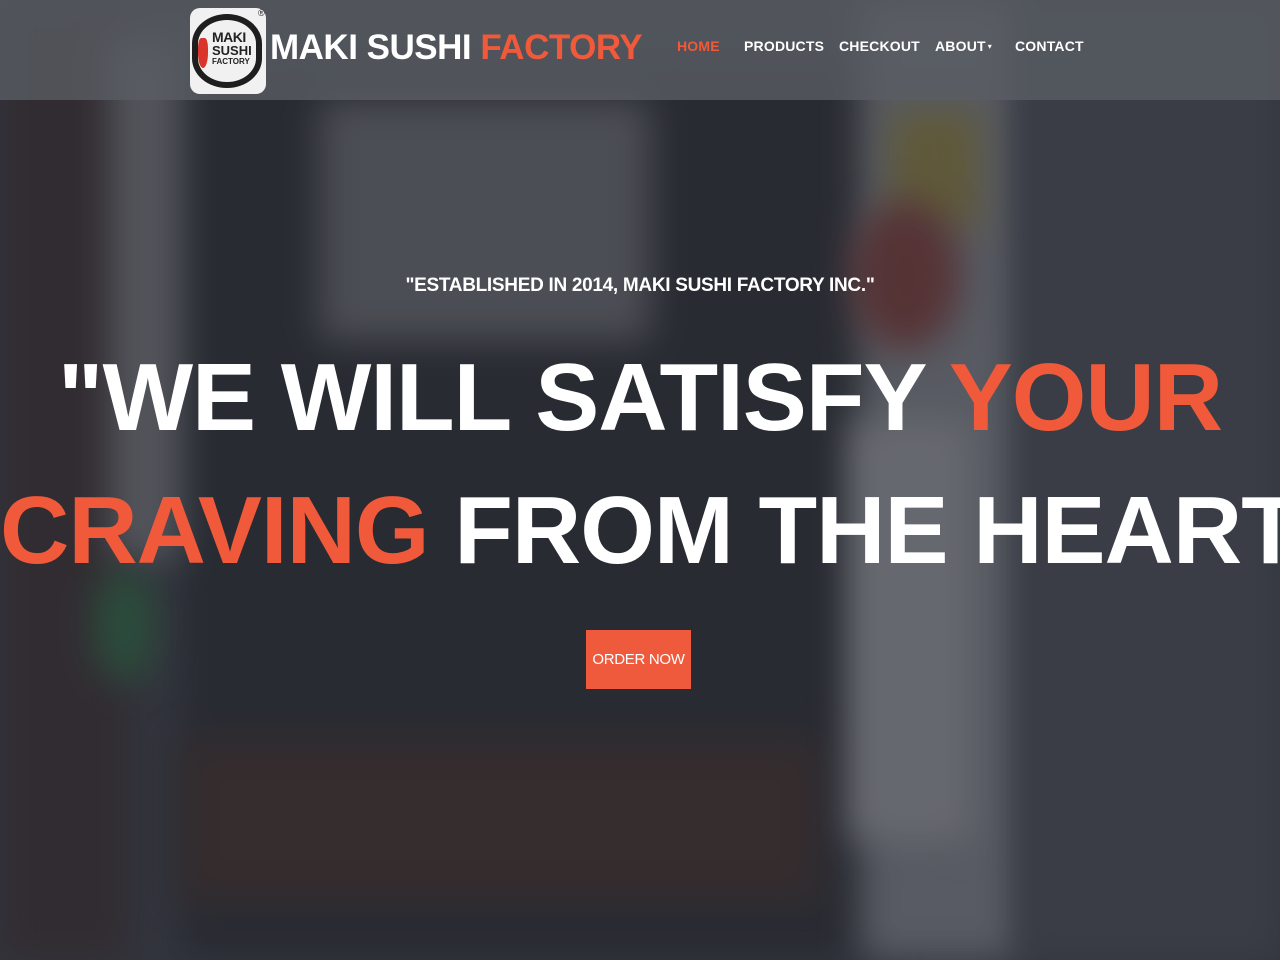 This screenshot has height=960, width=1280. I want to click on headline-line1-white: "WE WILL SATISFY, so click(503, 397).